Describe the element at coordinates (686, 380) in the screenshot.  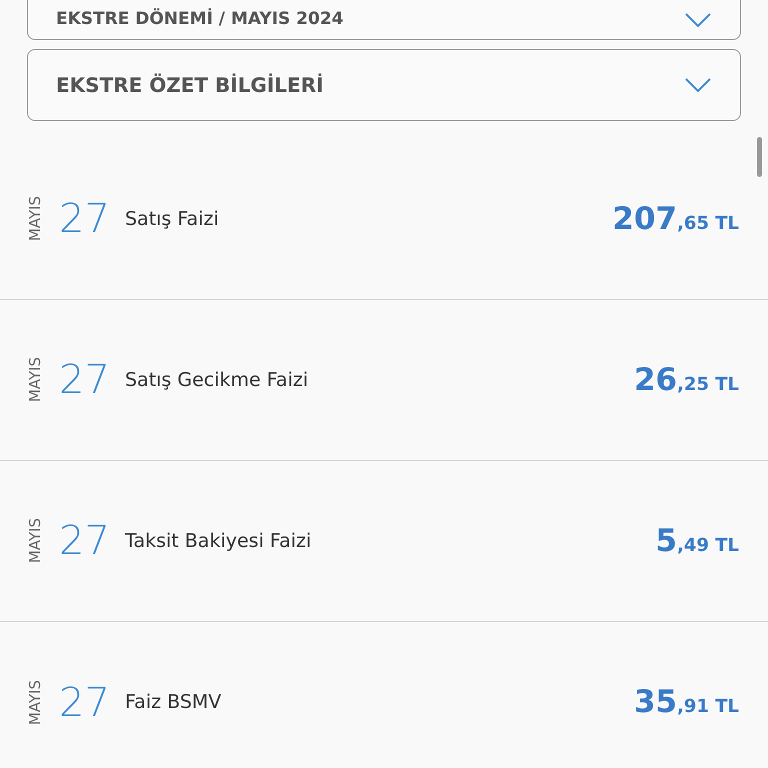
I see `amount: 26,25 TL` at that location.